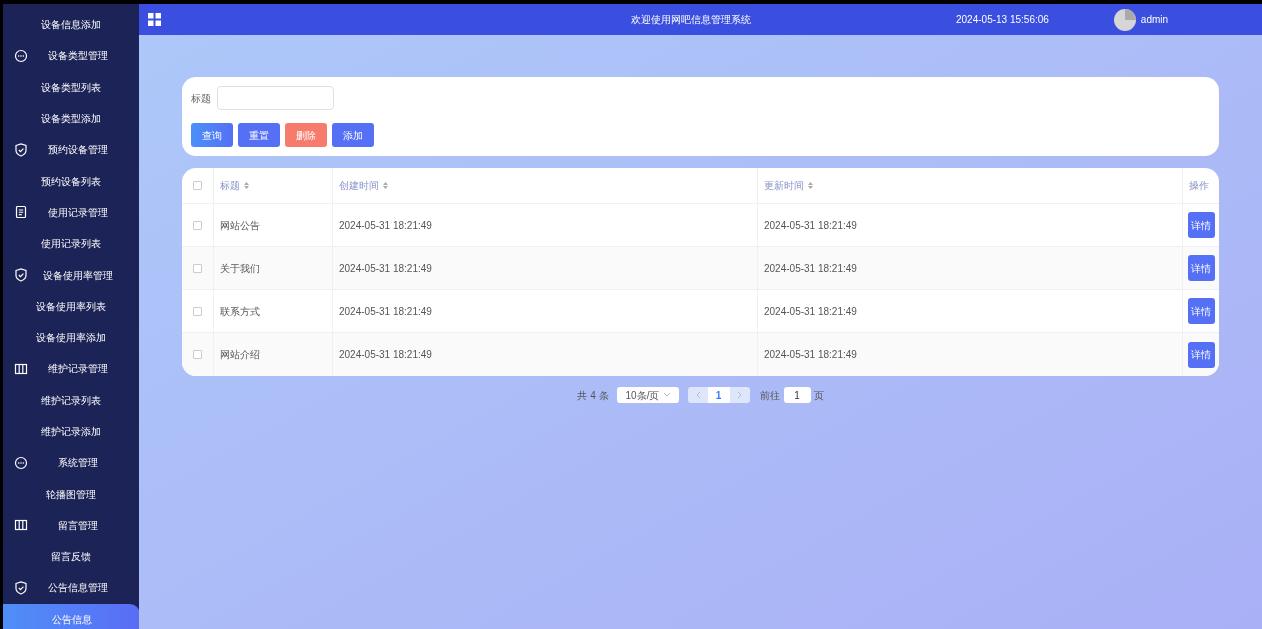 The width and height of the screenshot is (1262, 629). I want to click on menu-group-label: 使用记录管理, so click(83, 212).